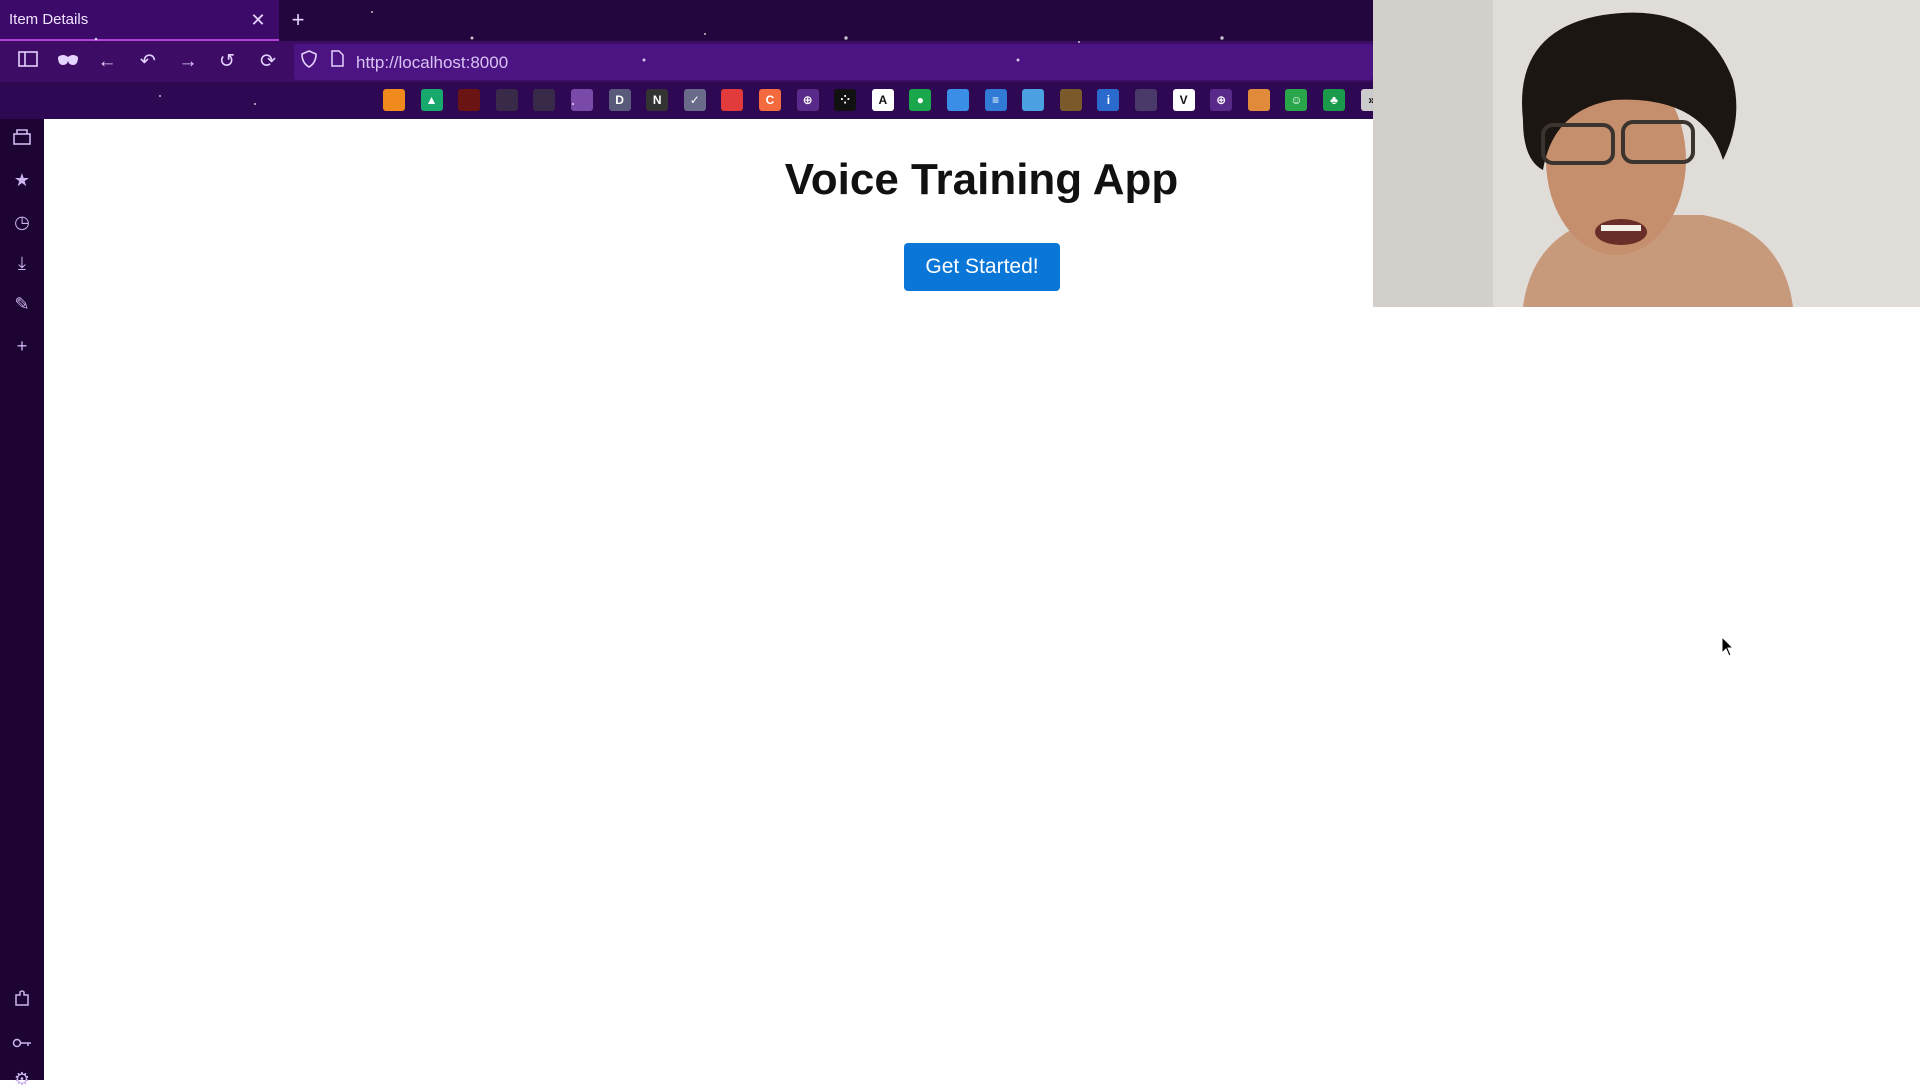 This screenshot has height=1092, width=1920. Describe the element at coordinates (22, 263) in the screenshot. I see `download-icon: ⤓` at that location.